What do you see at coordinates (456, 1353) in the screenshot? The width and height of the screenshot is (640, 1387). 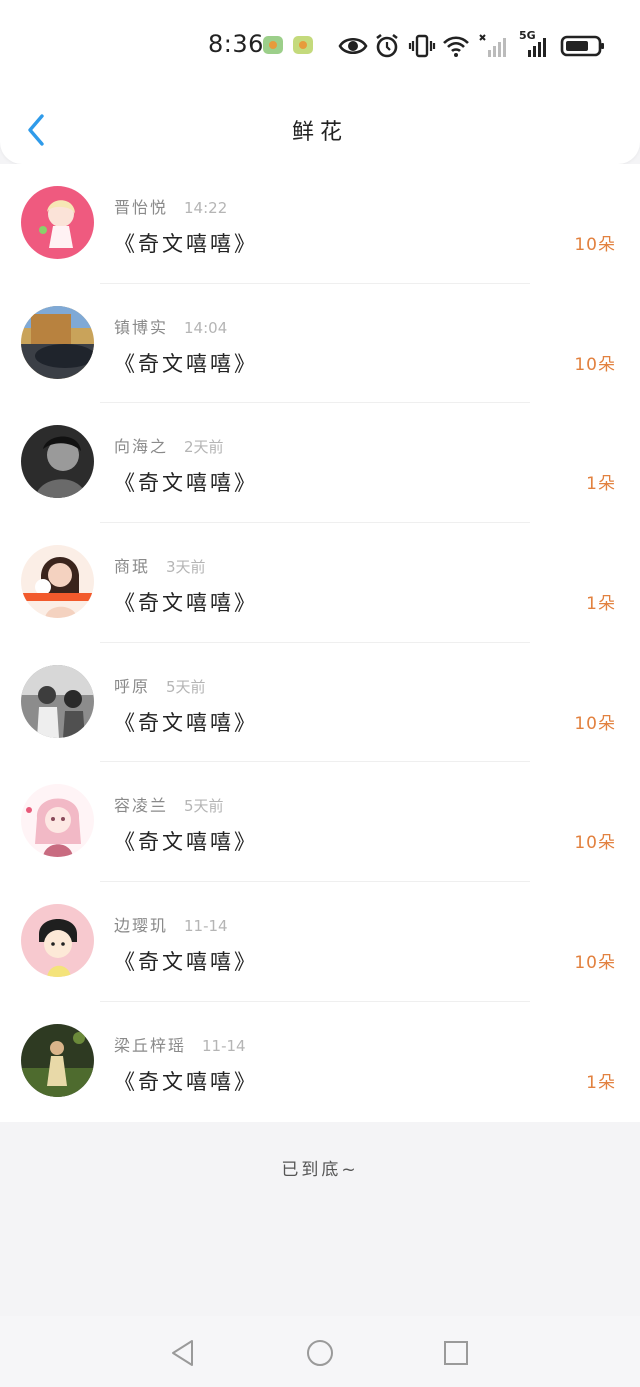 I see `recent-square-icon` at bounding box center [456, 1353].